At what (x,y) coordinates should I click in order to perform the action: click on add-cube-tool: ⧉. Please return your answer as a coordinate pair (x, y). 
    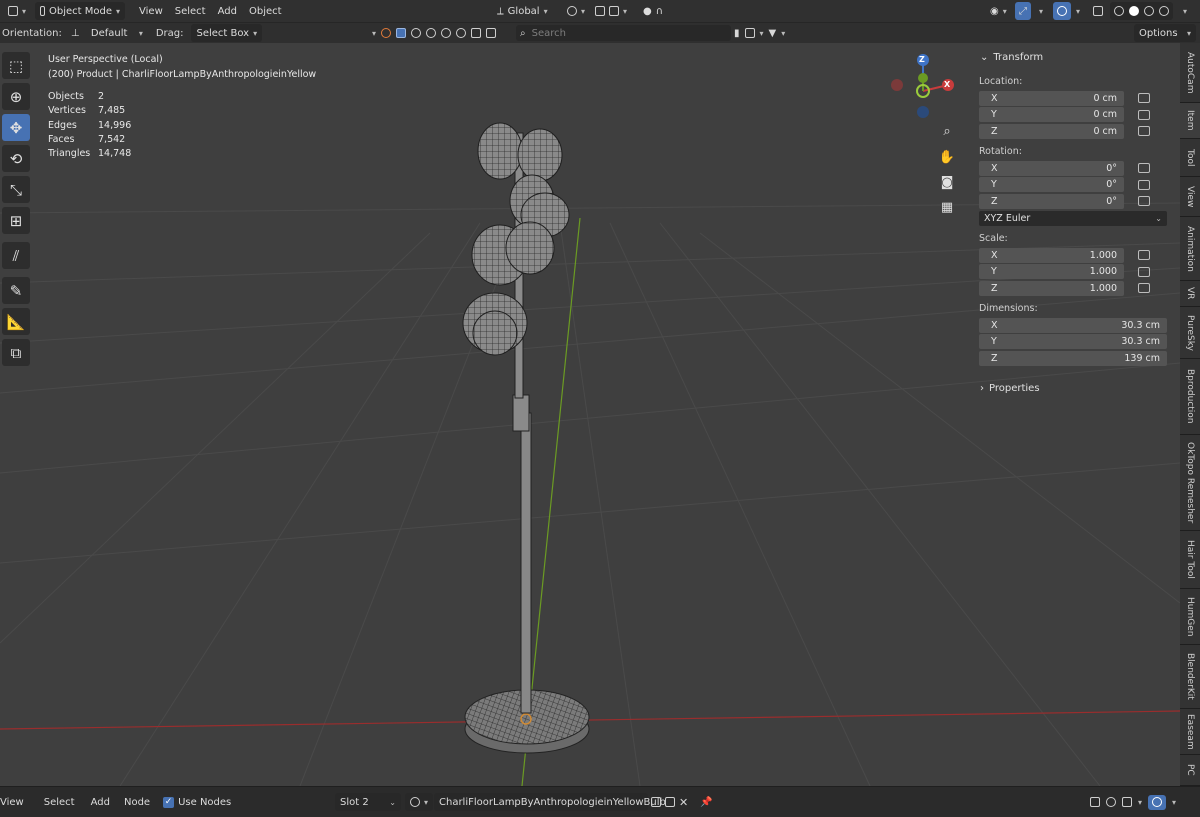
    Looking at the image, I should click on (16, 352).